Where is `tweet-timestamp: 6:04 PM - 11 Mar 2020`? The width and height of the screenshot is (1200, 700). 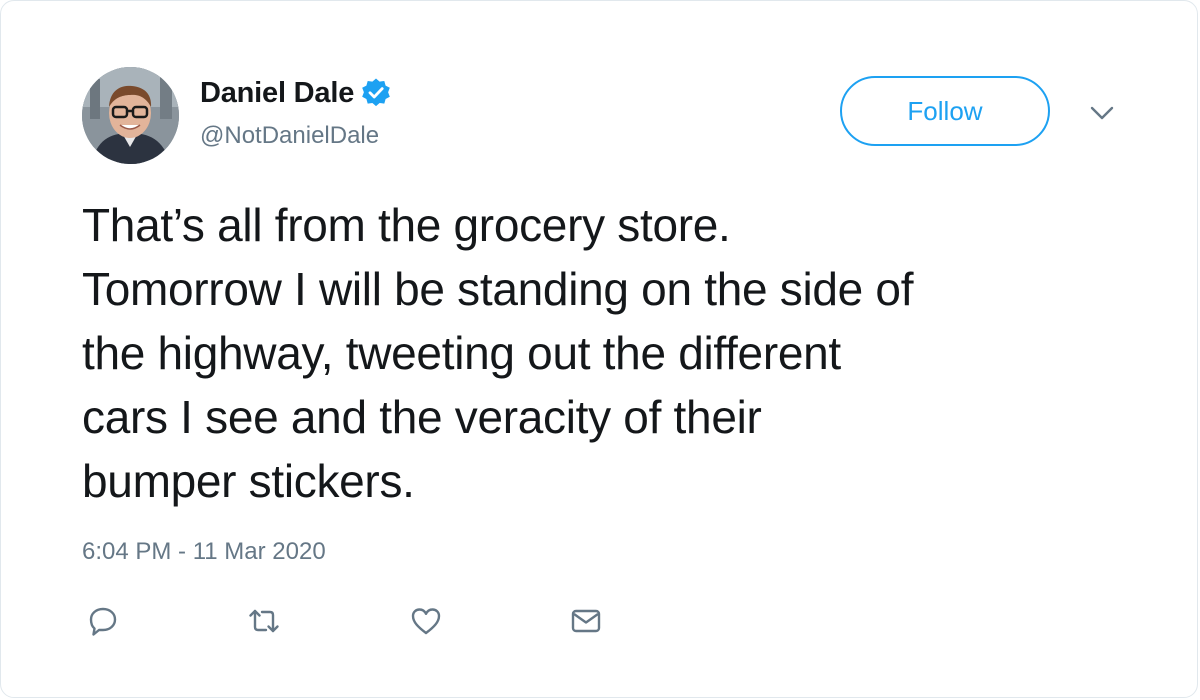 tweet-timestamp: 6:04 PM - 11 Mar 2020 is located at coordinates (204, 552).